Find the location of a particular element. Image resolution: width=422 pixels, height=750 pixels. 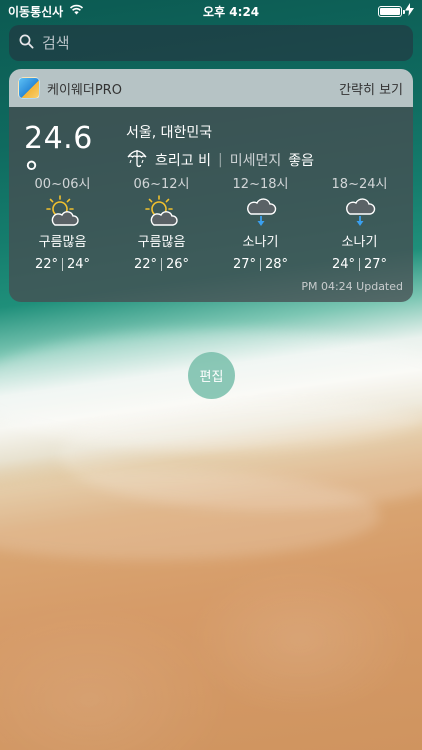

search-input is located at coordinates (222, 43).